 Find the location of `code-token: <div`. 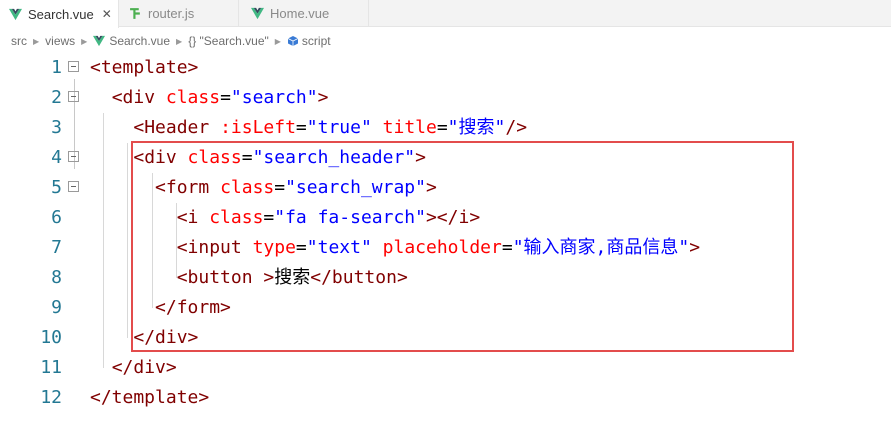

code-token: <div is located at coordinates (138, 97).